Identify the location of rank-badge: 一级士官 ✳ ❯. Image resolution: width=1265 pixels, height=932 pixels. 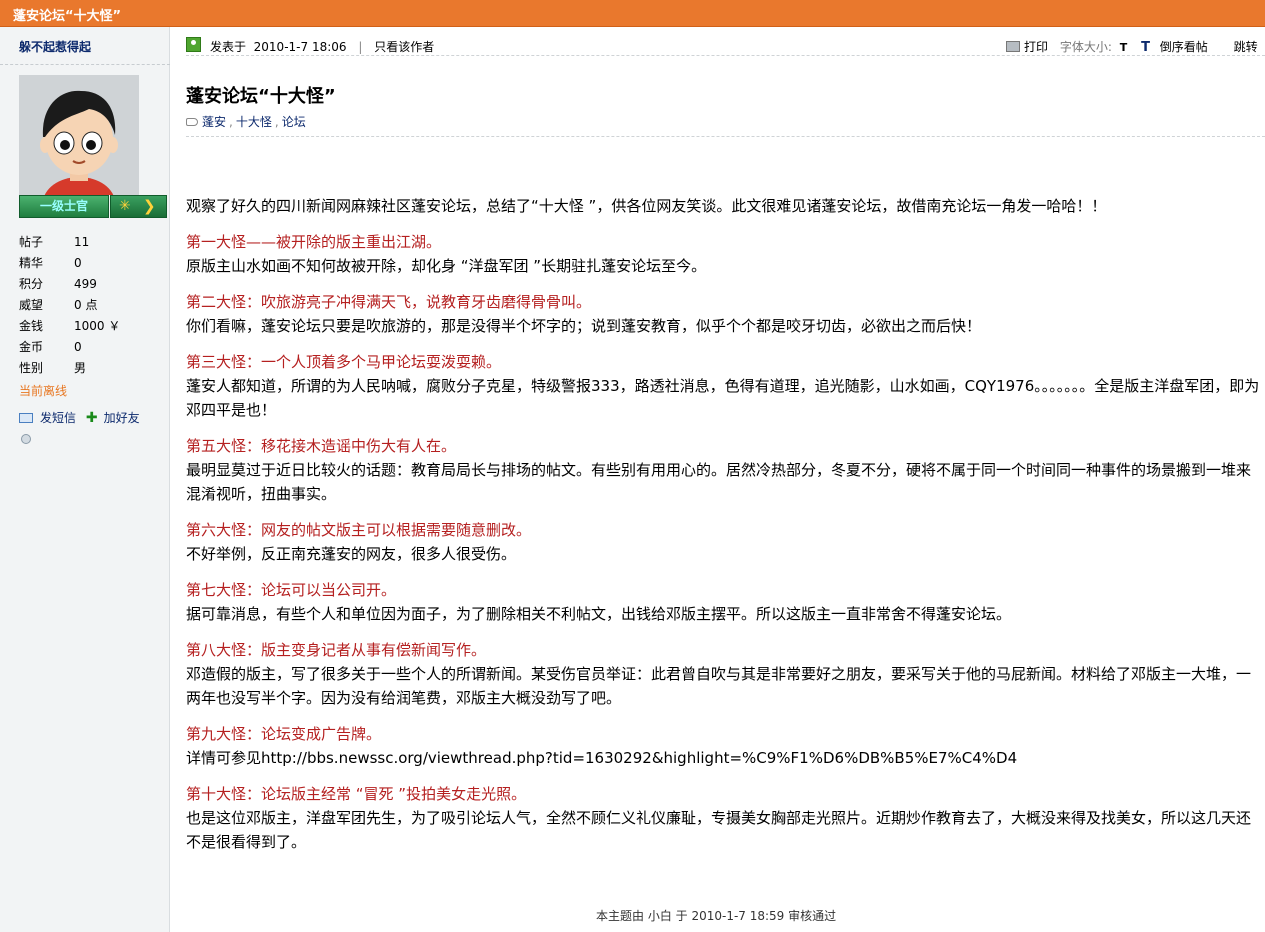
(93, 206).